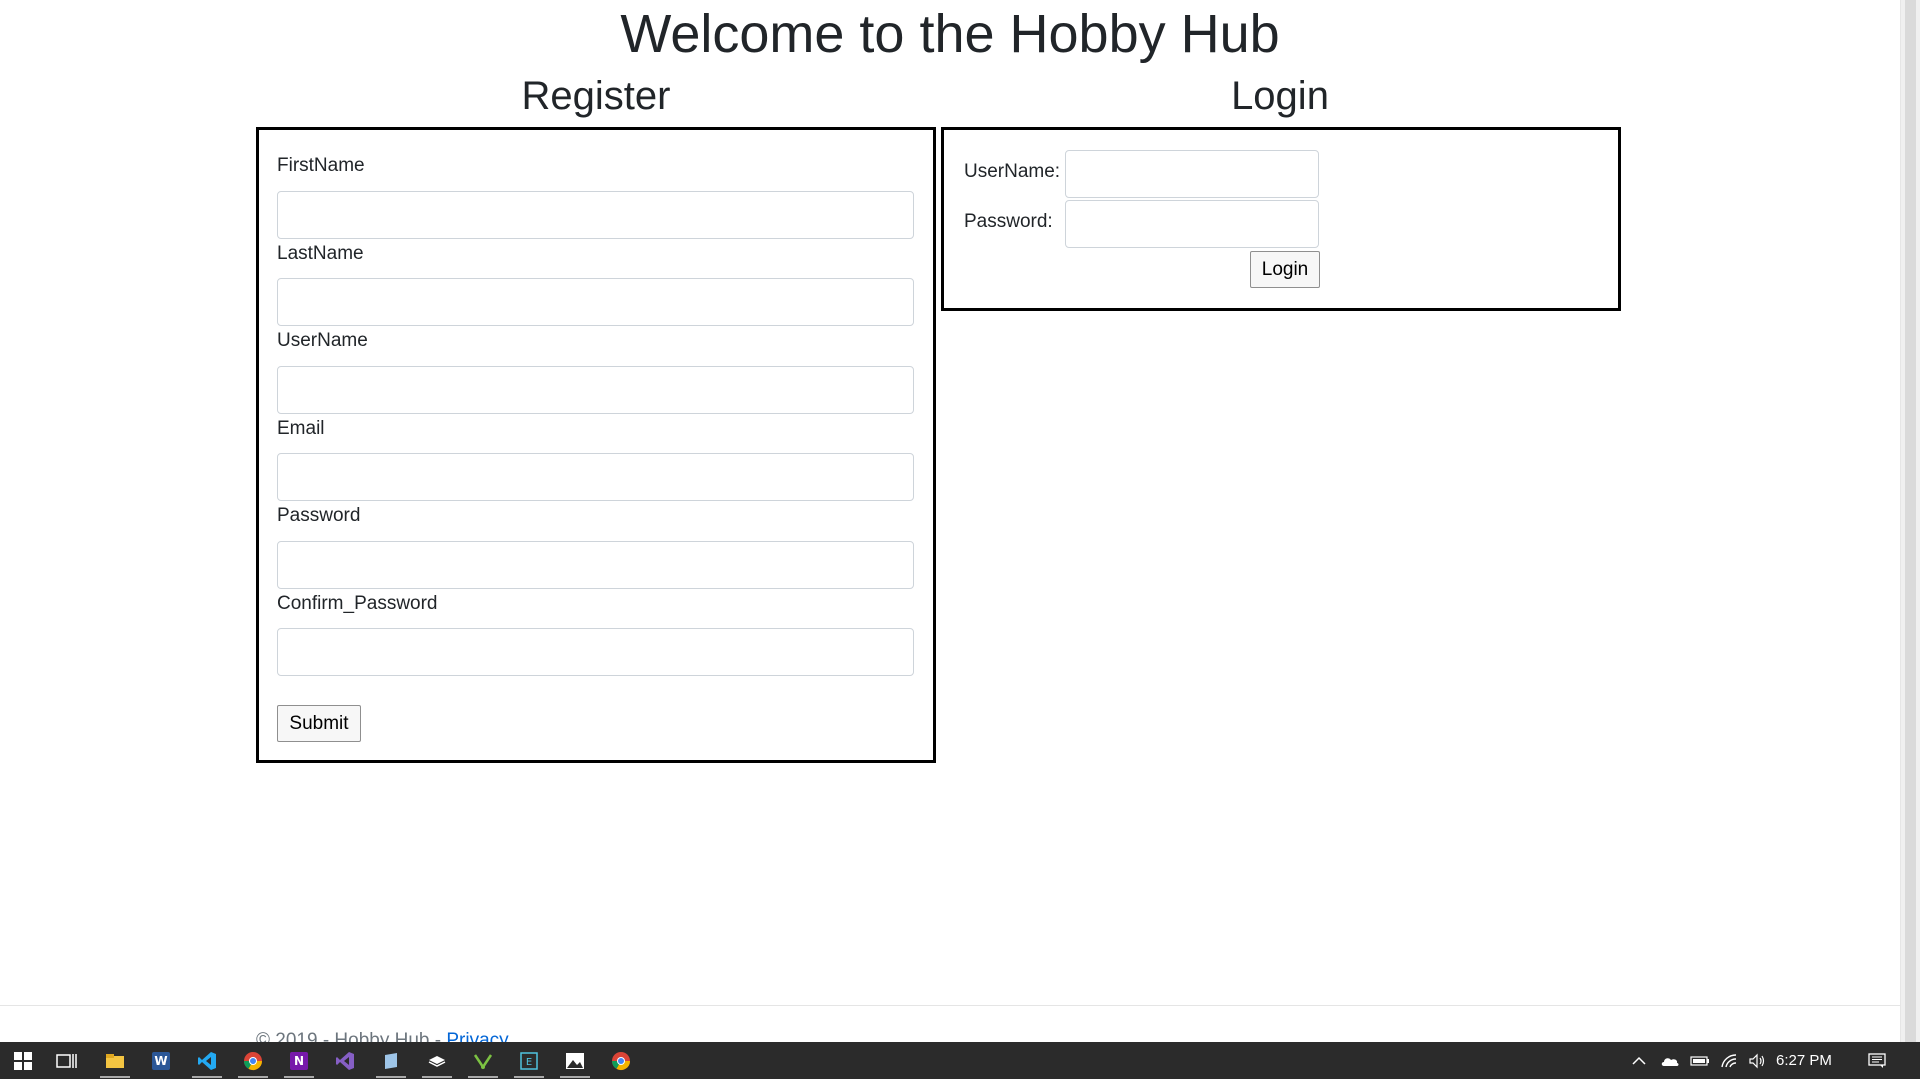  I want to click on visual-studio-icon, so click(345, 1060).